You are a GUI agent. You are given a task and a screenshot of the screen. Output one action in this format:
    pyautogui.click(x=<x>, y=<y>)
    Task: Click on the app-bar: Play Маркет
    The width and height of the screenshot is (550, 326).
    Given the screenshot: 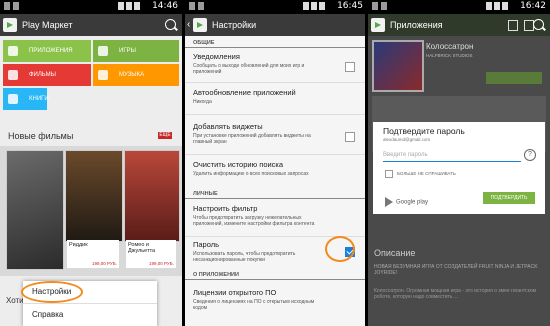 What is the action you would take?
    pyautogui.click(x=91, y=25)
    